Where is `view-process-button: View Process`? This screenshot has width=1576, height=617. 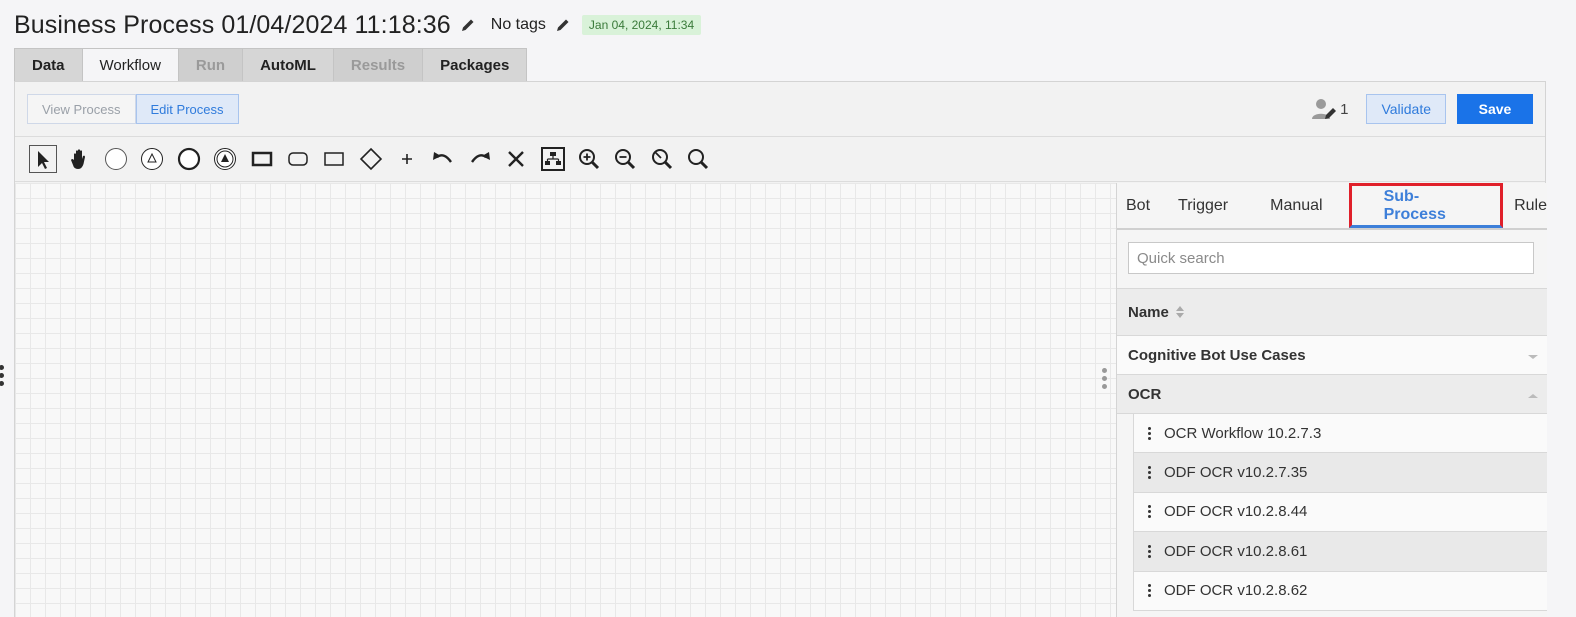 view-process-button: View Process is located at coordinates (81, 109).